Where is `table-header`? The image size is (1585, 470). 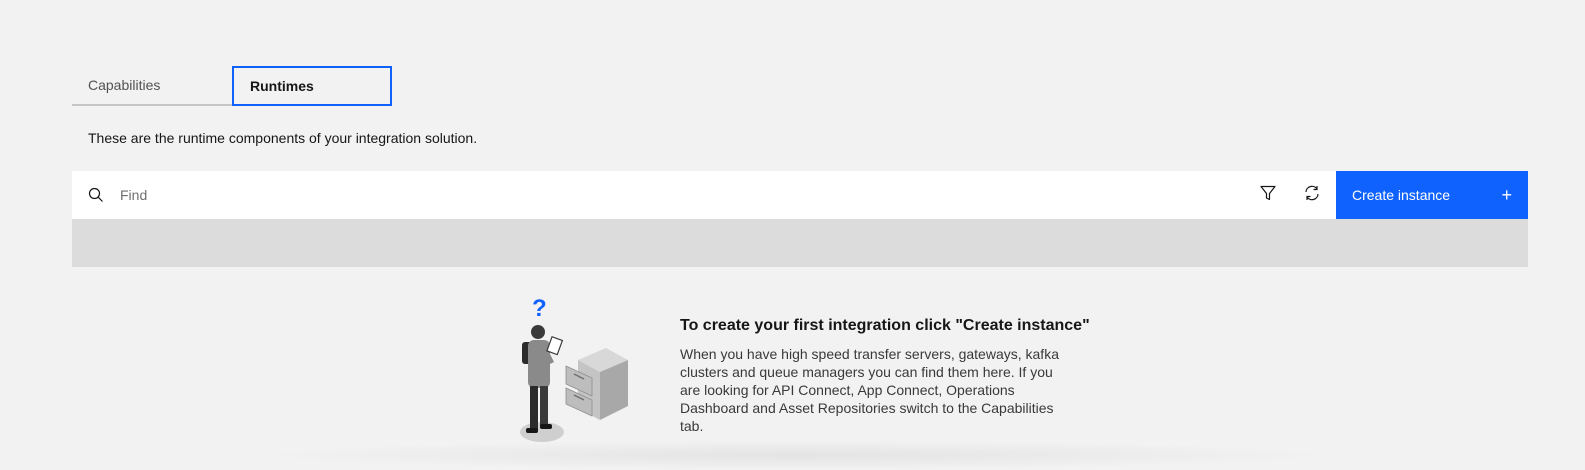
table-header is located at coordinates (800, 243).